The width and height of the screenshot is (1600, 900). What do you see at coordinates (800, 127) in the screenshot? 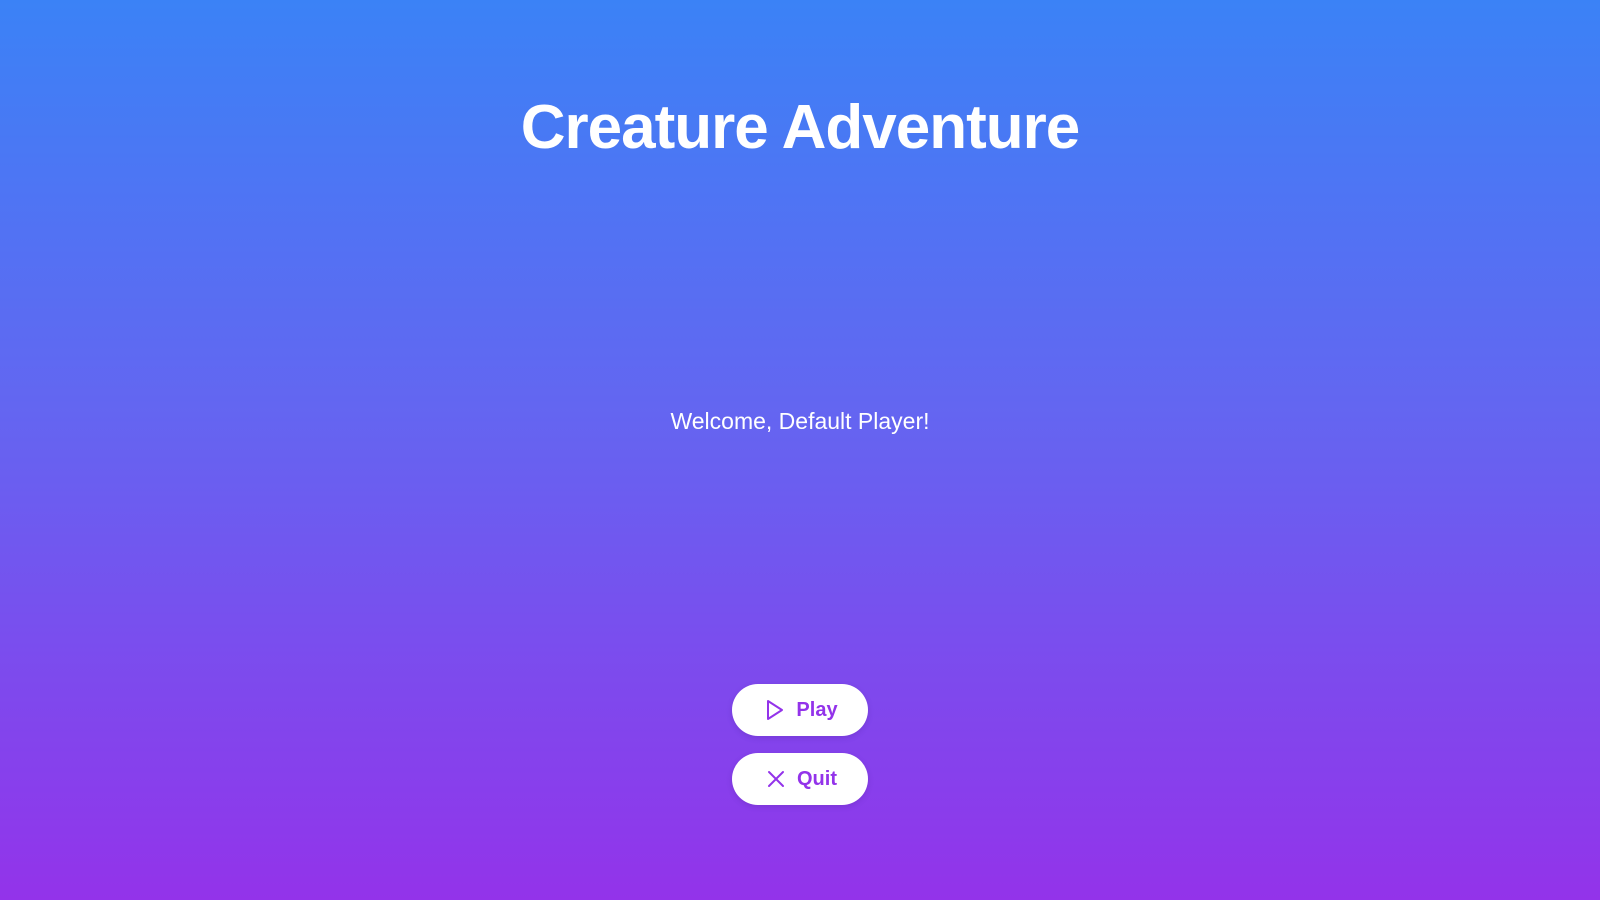
I see `game-title: Creature Adventure` at bounding box center [800, 127].